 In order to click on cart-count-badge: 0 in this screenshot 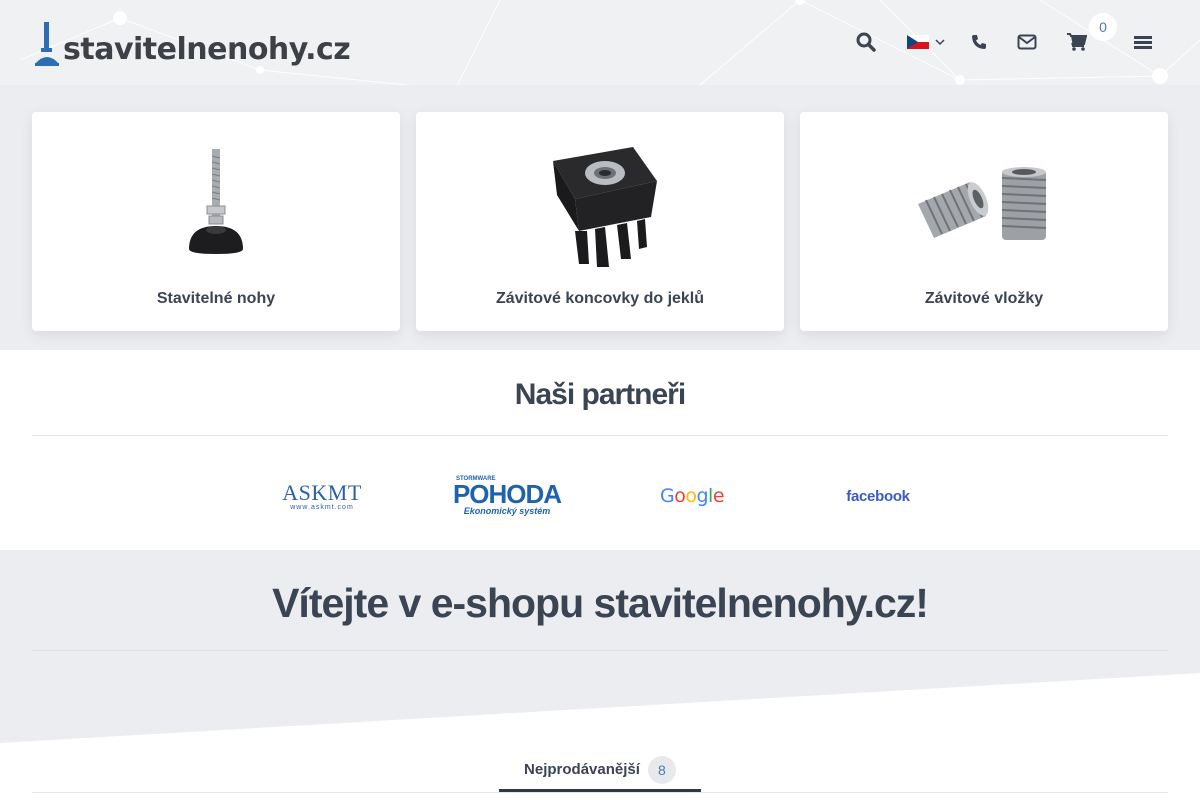, I will do `click(1103, 27)`.